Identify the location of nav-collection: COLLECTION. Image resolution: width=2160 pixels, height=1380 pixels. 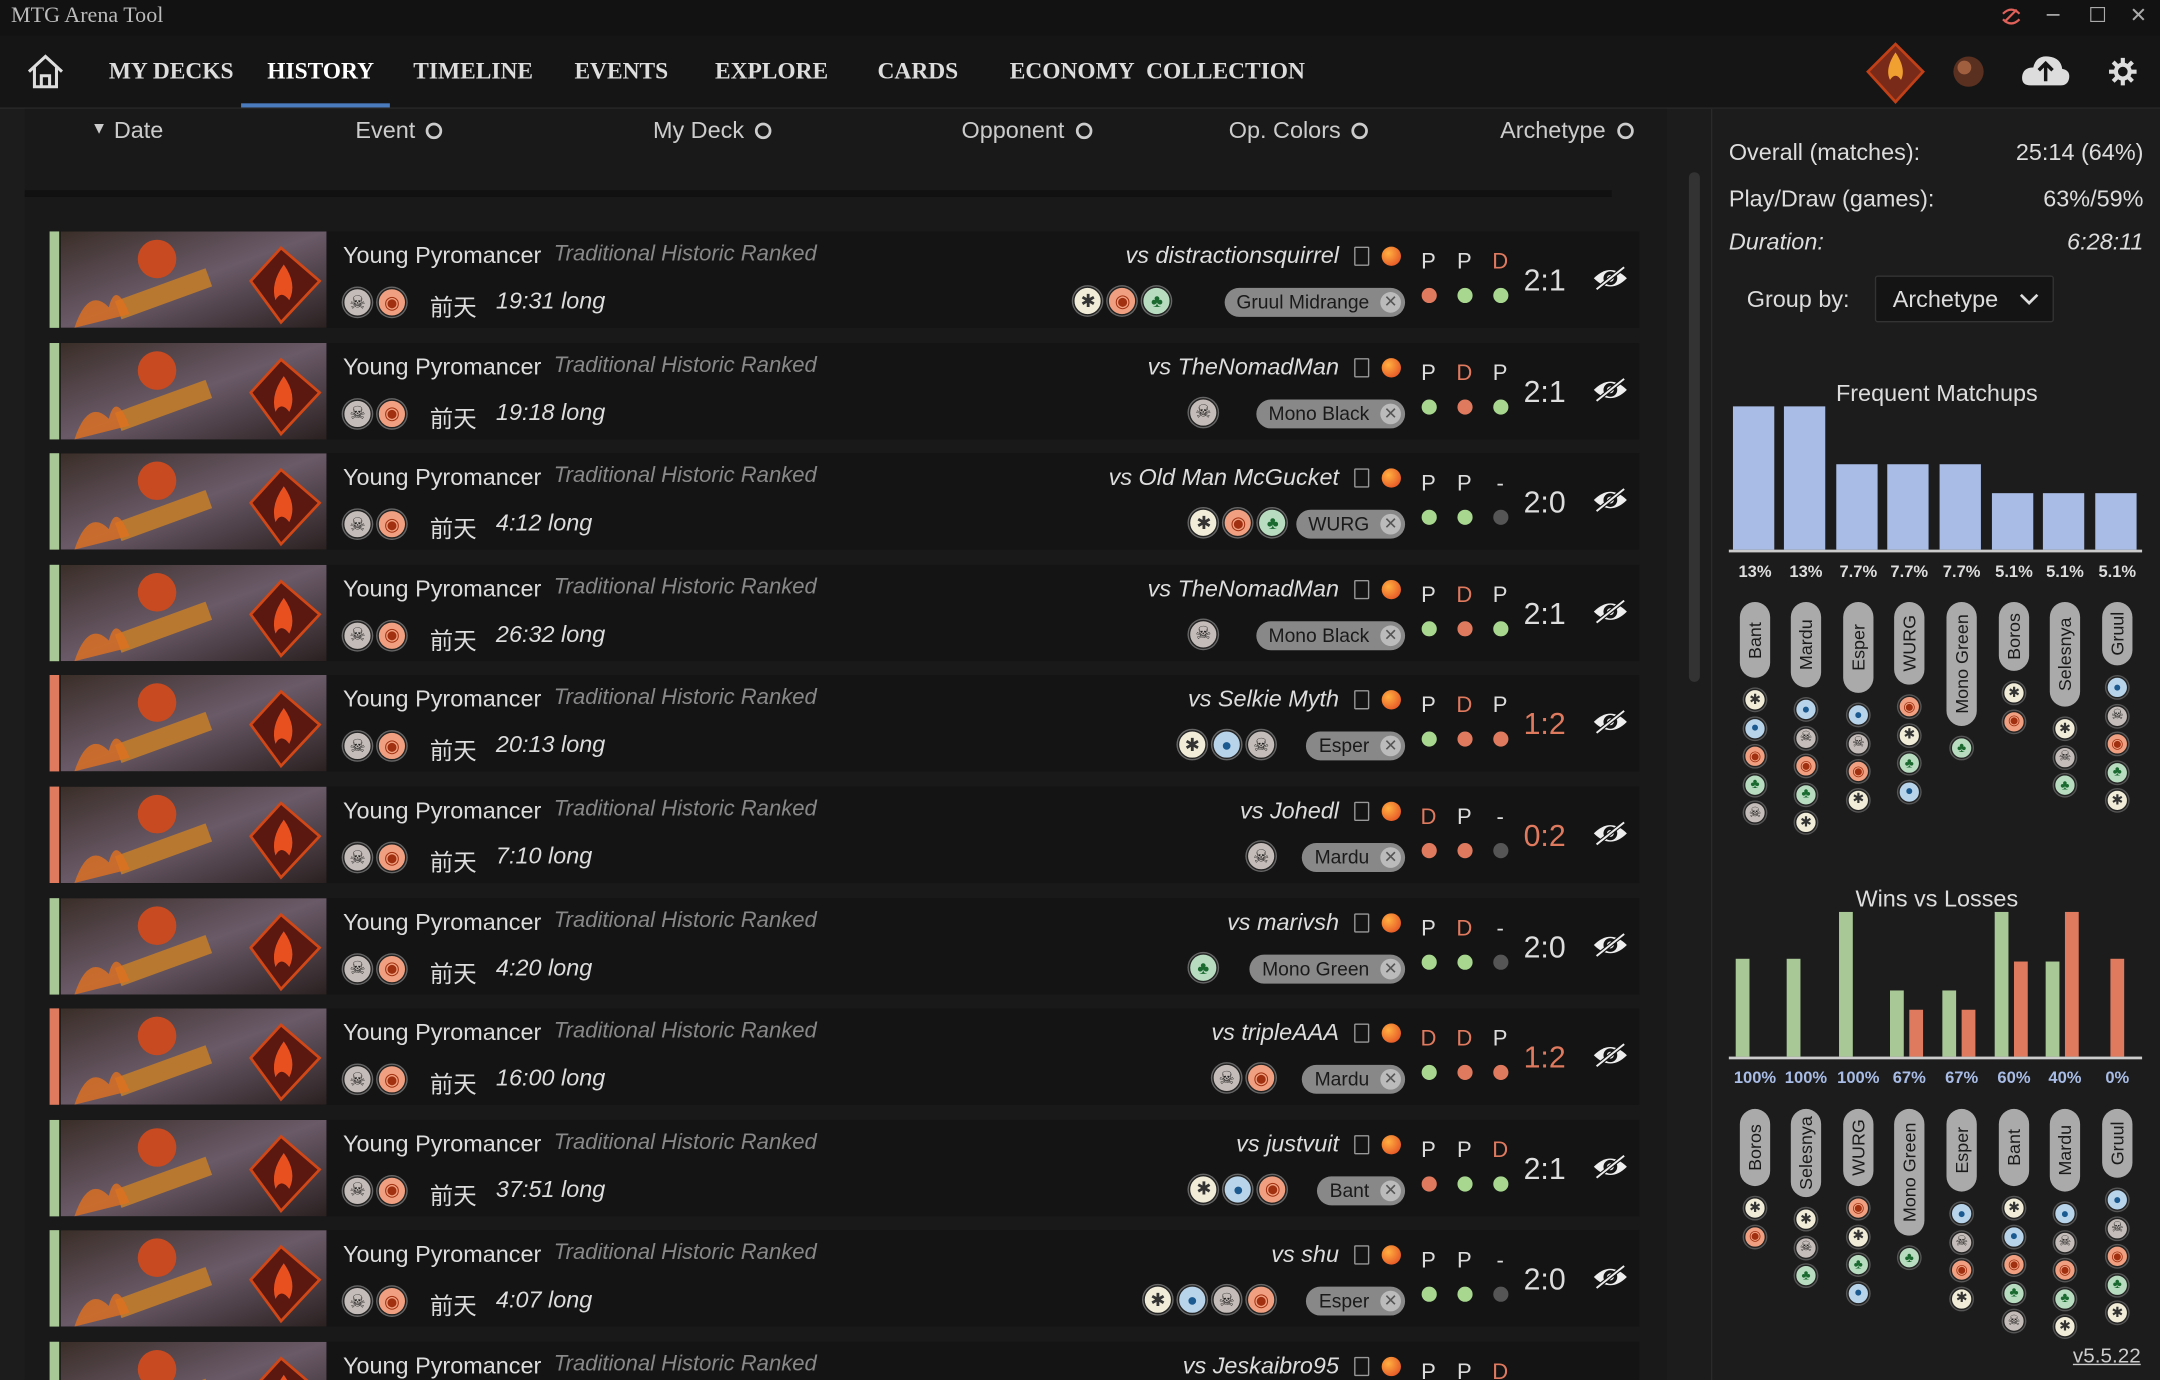
(1225, 72).